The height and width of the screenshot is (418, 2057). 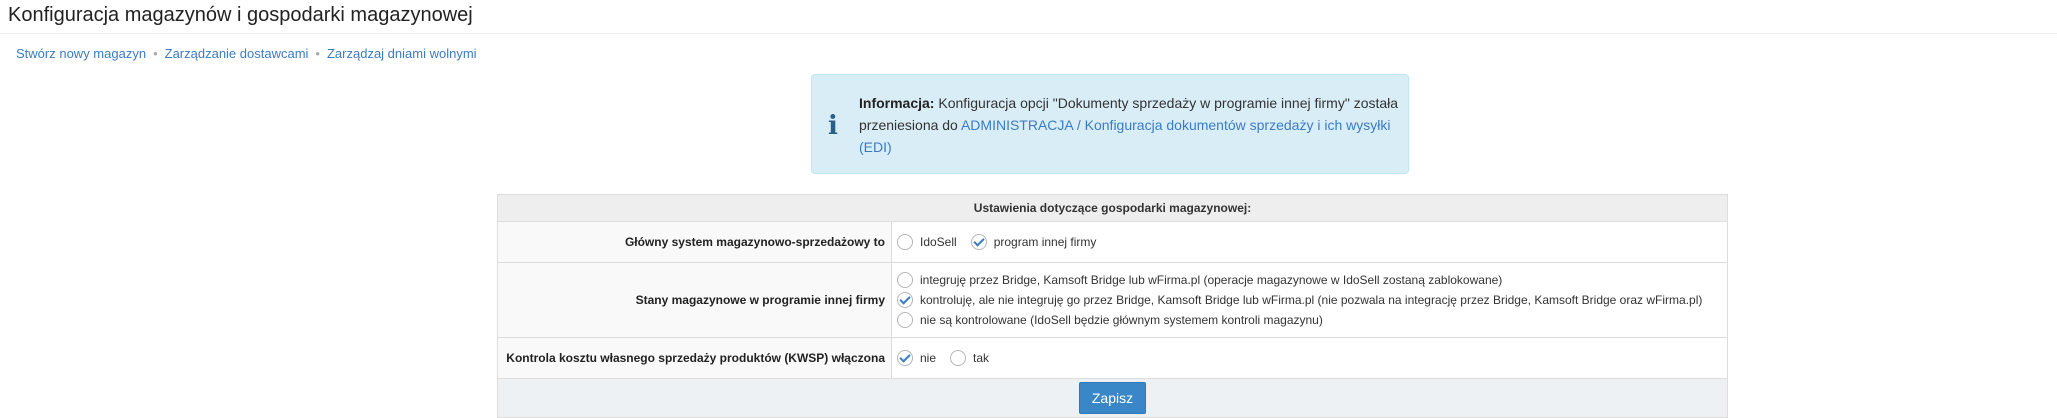 I want to click on radio-idosell, so click(x=905, y=242).